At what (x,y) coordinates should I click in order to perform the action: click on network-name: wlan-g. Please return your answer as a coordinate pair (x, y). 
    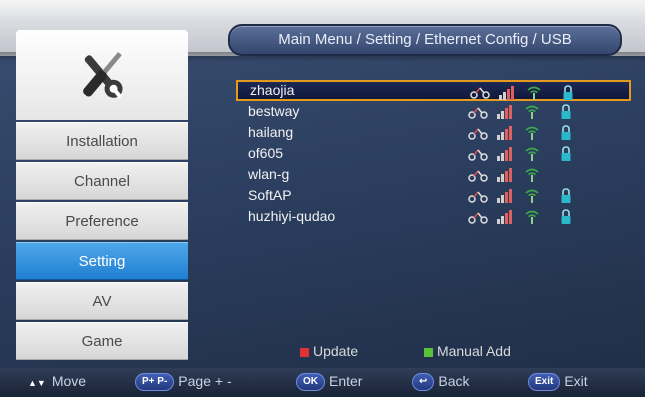
    Looking at the image, I should click on (269, 174).